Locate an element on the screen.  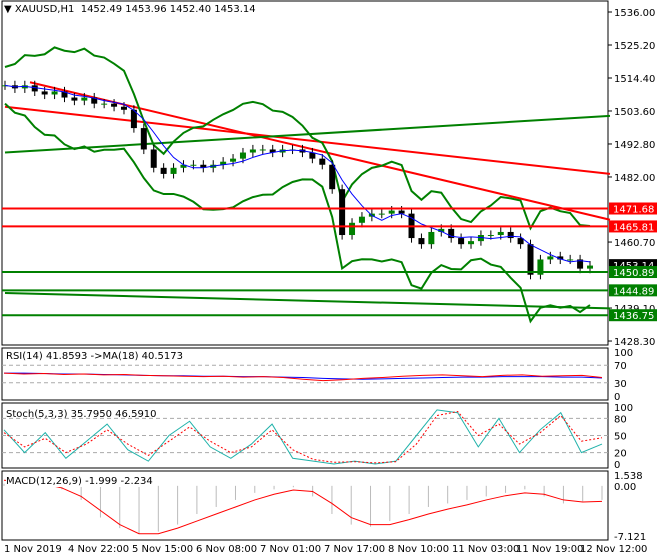
symbol-label: XAUUSD,H1 is located at coordinates (44, 9).